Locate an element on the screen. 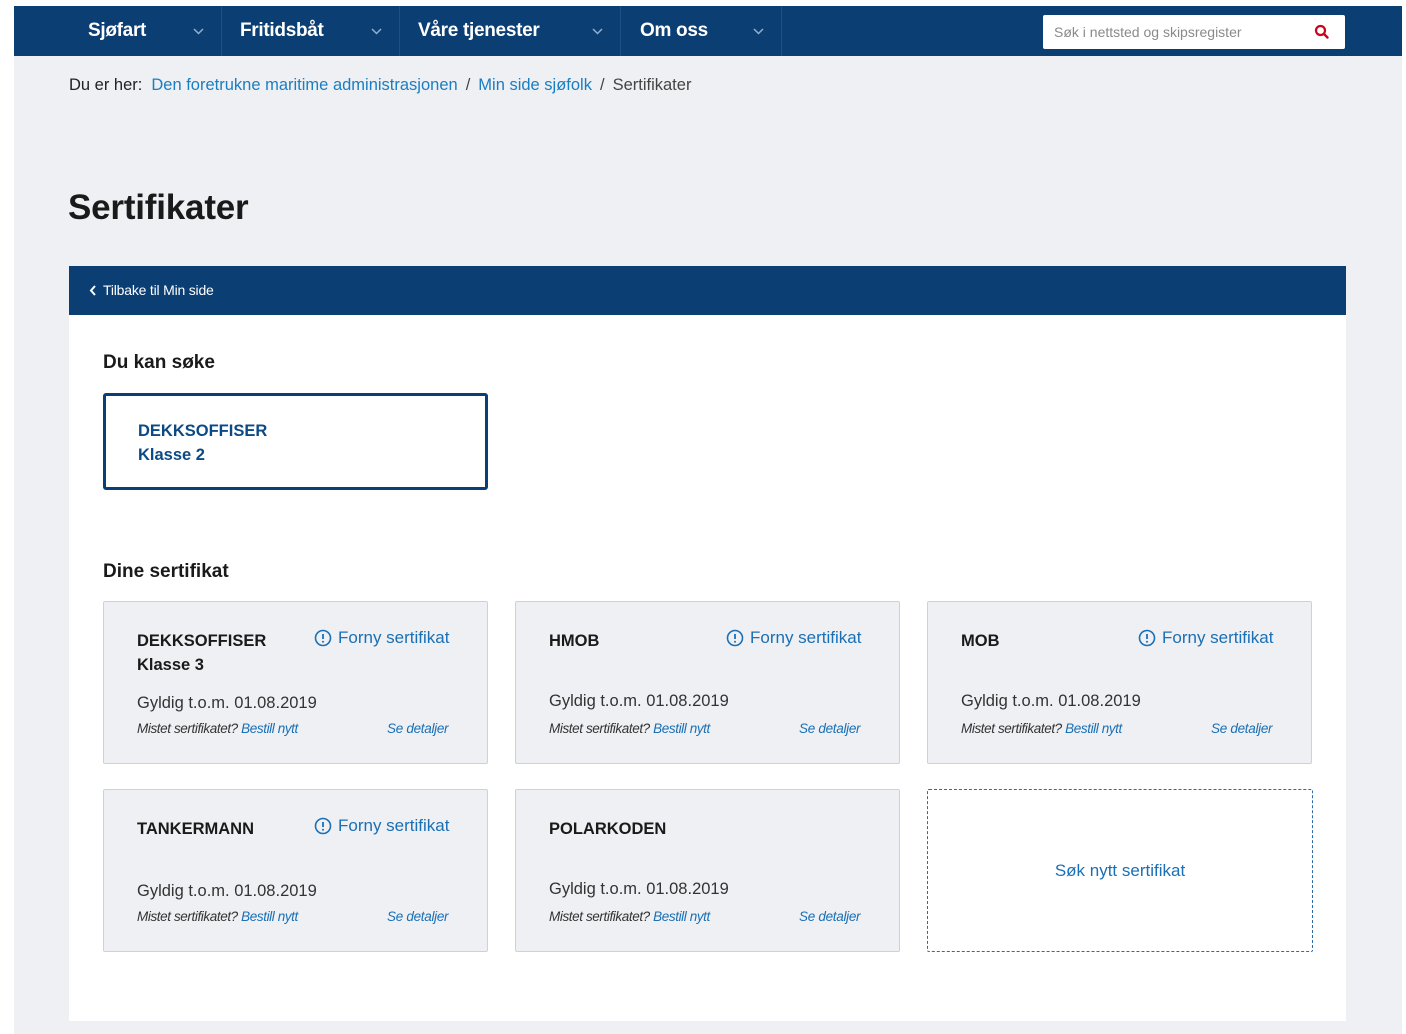 This screenshot has height=1034, width=1406. breadcrumb-link-home: Den foretrukne maritime administrasjonen is located at coordinates (304, 85).